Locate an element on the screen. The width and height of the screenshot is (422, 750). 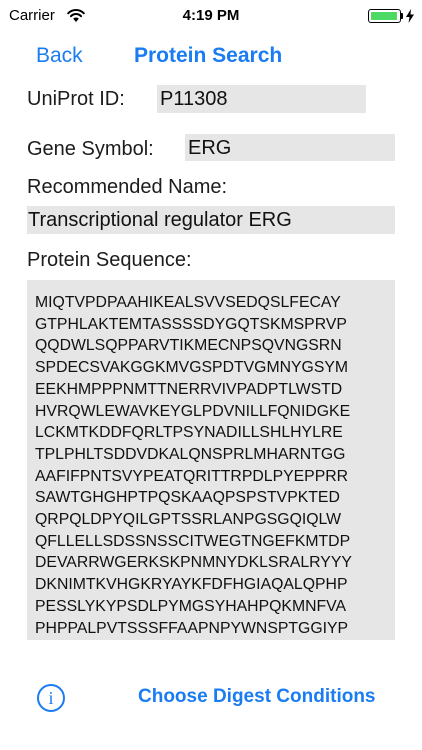
sequence-line: DEVARRWGERKSKPNMNYDKLSRALRYYY is located at coordinates (193, 563).